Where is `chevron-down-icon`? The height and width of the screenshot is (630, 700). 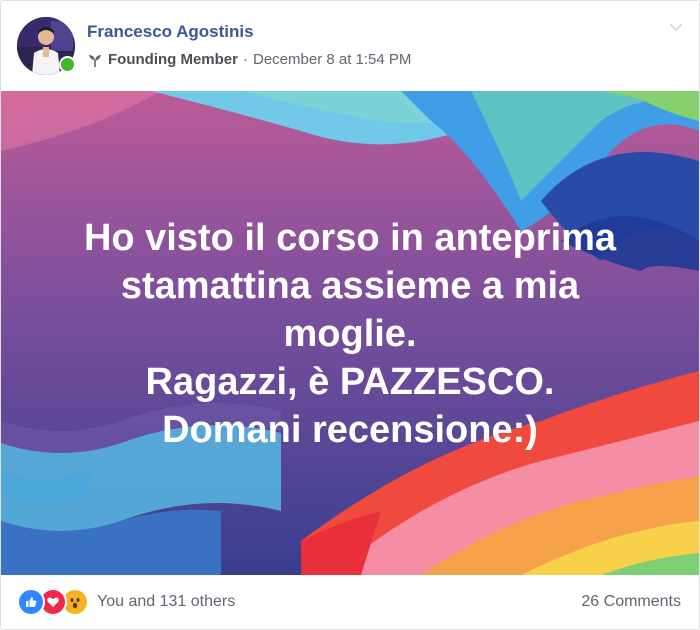 chevron-down-icon is located at coordinates (676, 28).